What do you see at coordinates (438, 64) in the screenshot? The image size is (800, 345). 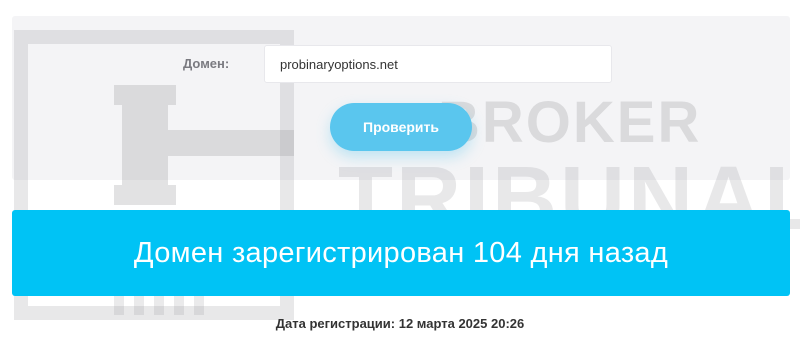 I see `domain-input` at bounding box center [438, 64].